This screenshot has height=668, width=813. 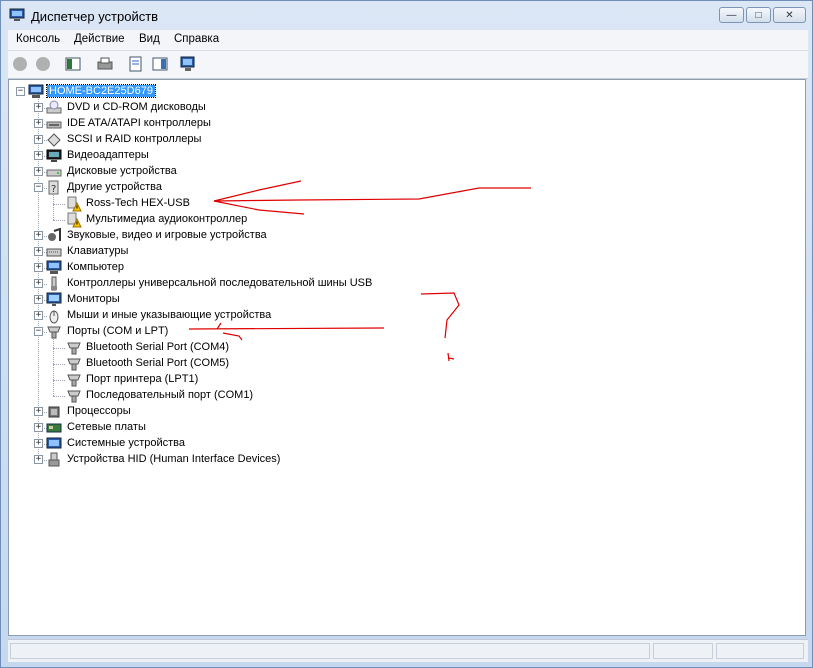 What do you see at coordinates (43, 64) in the screenshot?
I see `forward-icon` at bounding box center [43, 64].